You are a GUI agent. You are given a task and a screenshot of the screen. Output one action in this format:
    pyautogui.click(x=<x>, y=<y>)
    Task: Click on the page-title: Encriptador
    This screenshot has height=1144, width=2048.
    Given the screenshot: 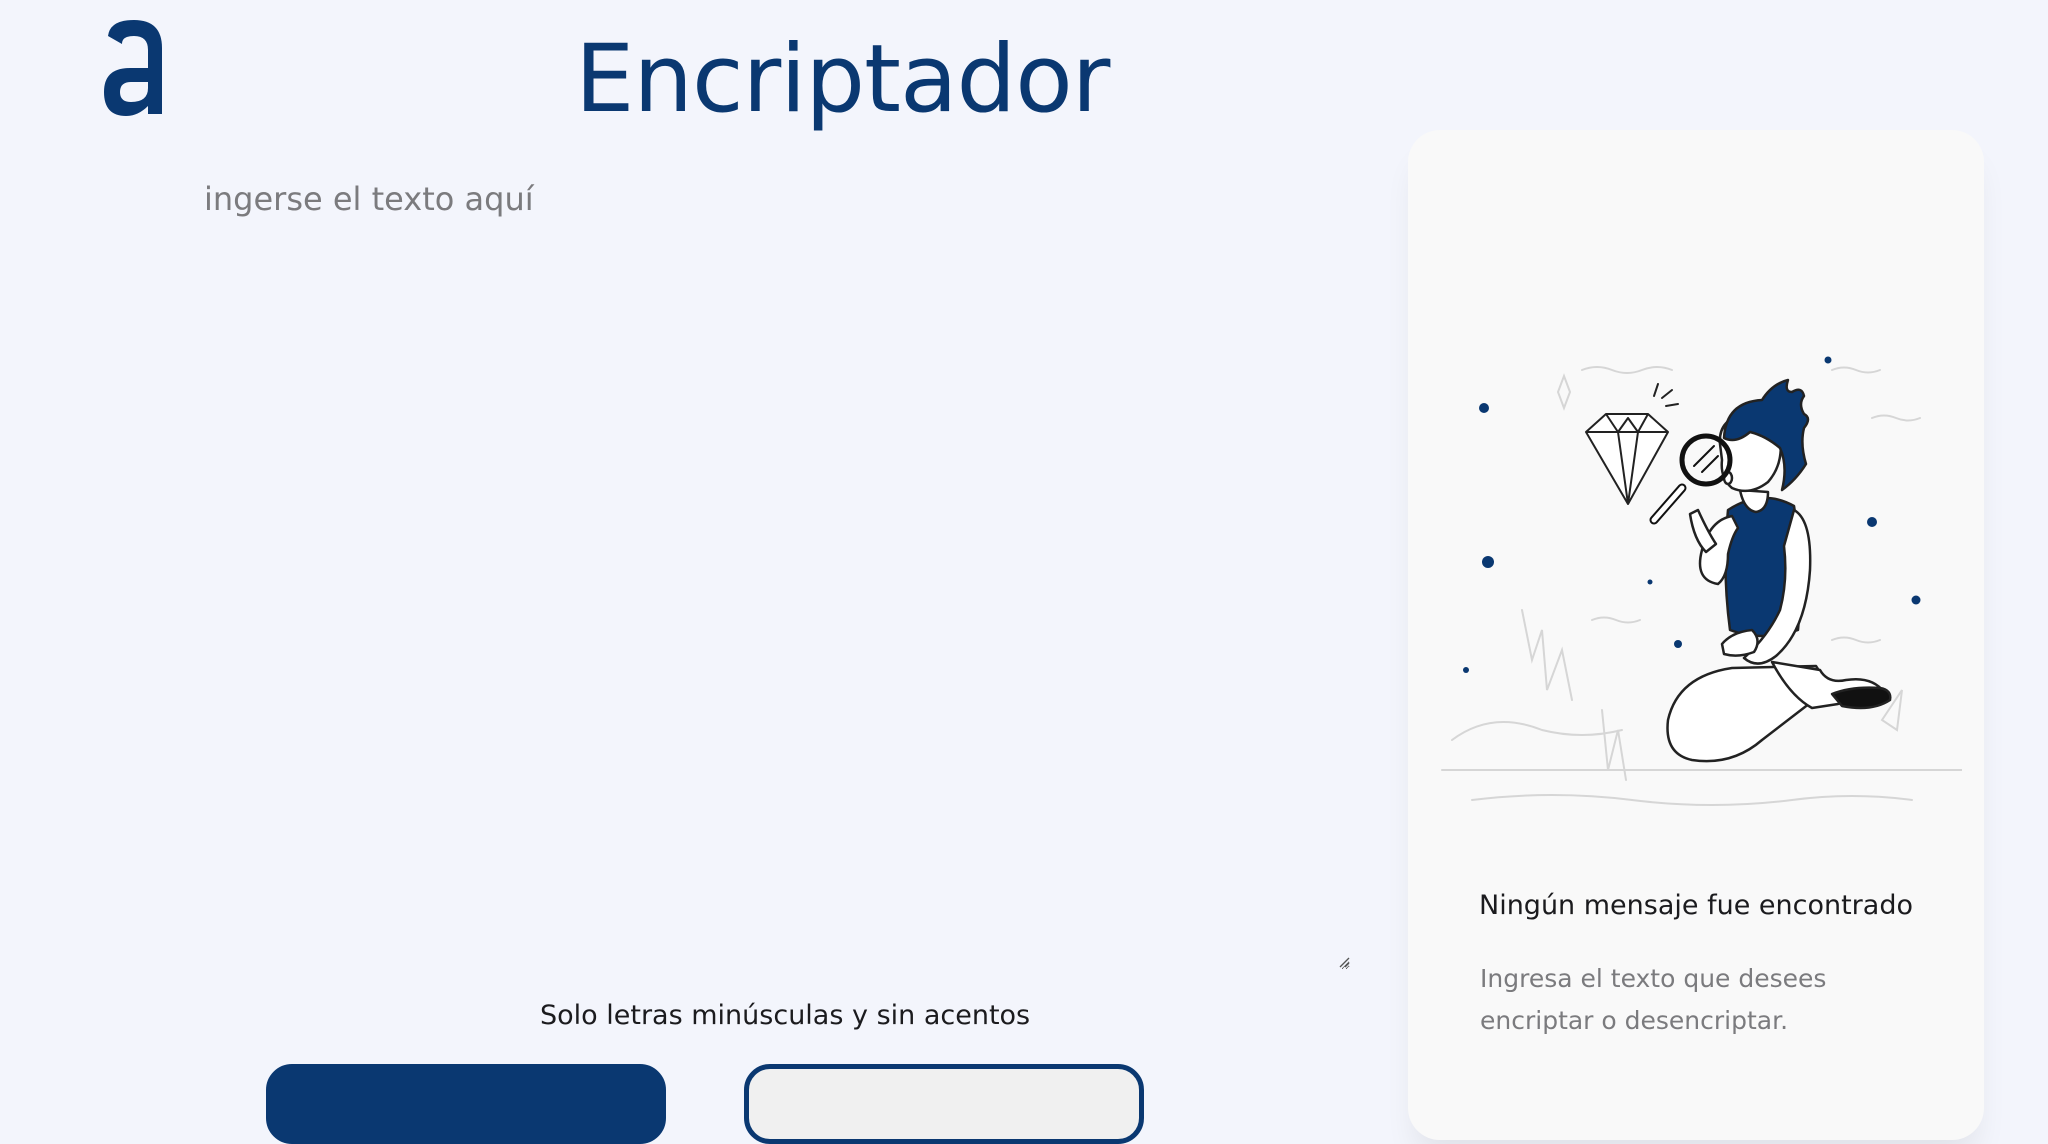 What is the action you would take?
    pyautogui.click(x=842, y=79)
    